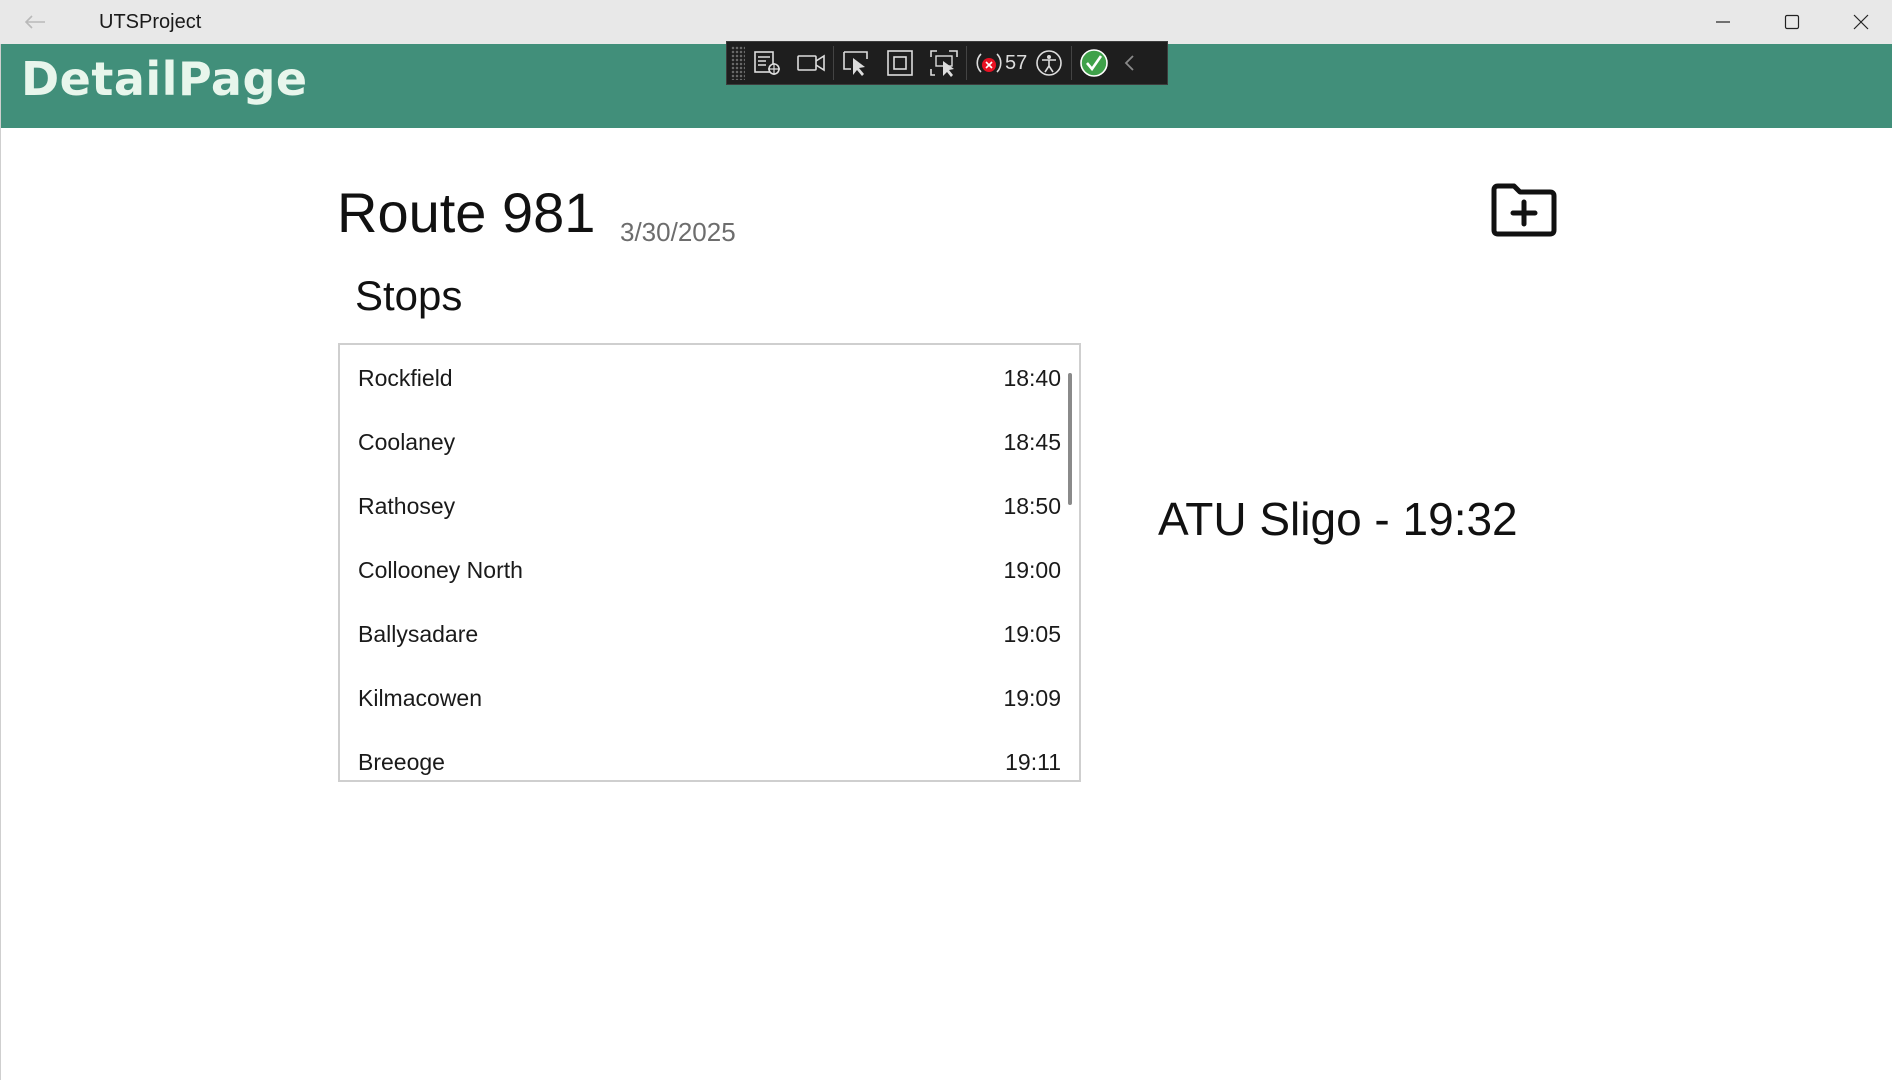  I want to click on track-focus-button, so click(944, 63).